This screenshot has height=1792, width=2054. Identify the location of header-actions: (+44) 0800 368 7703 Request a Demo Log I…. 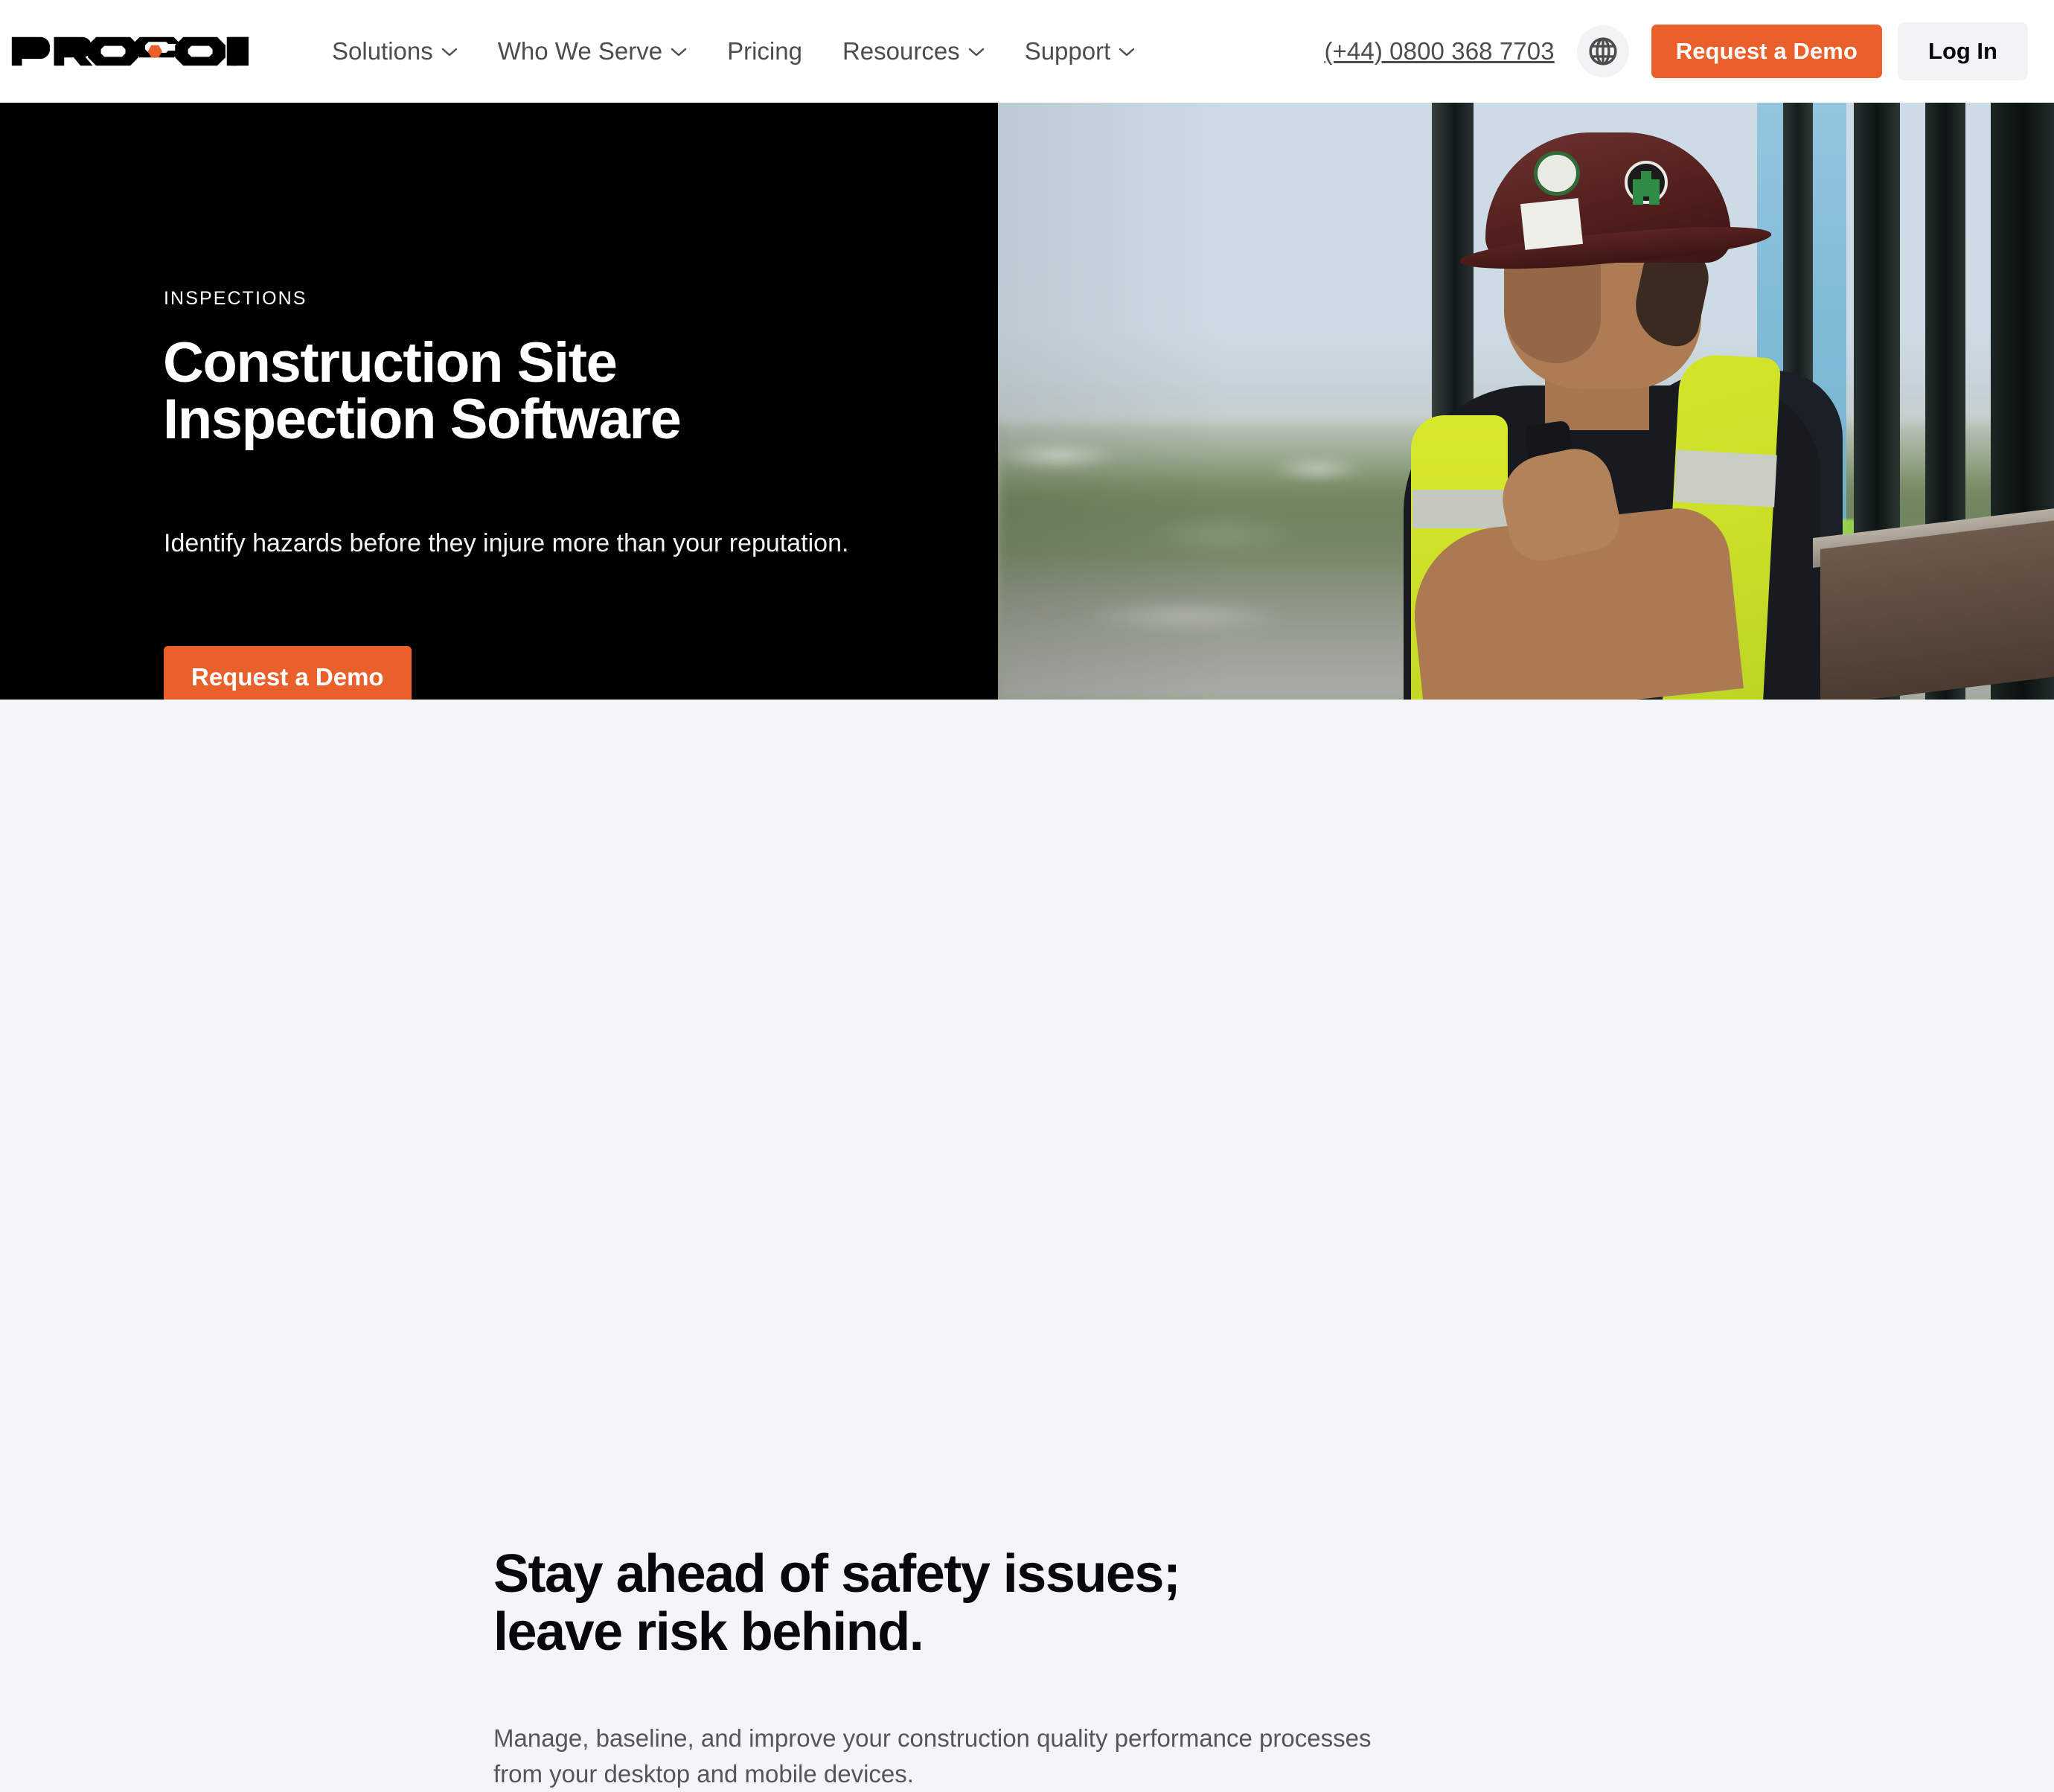
(1689, 51).